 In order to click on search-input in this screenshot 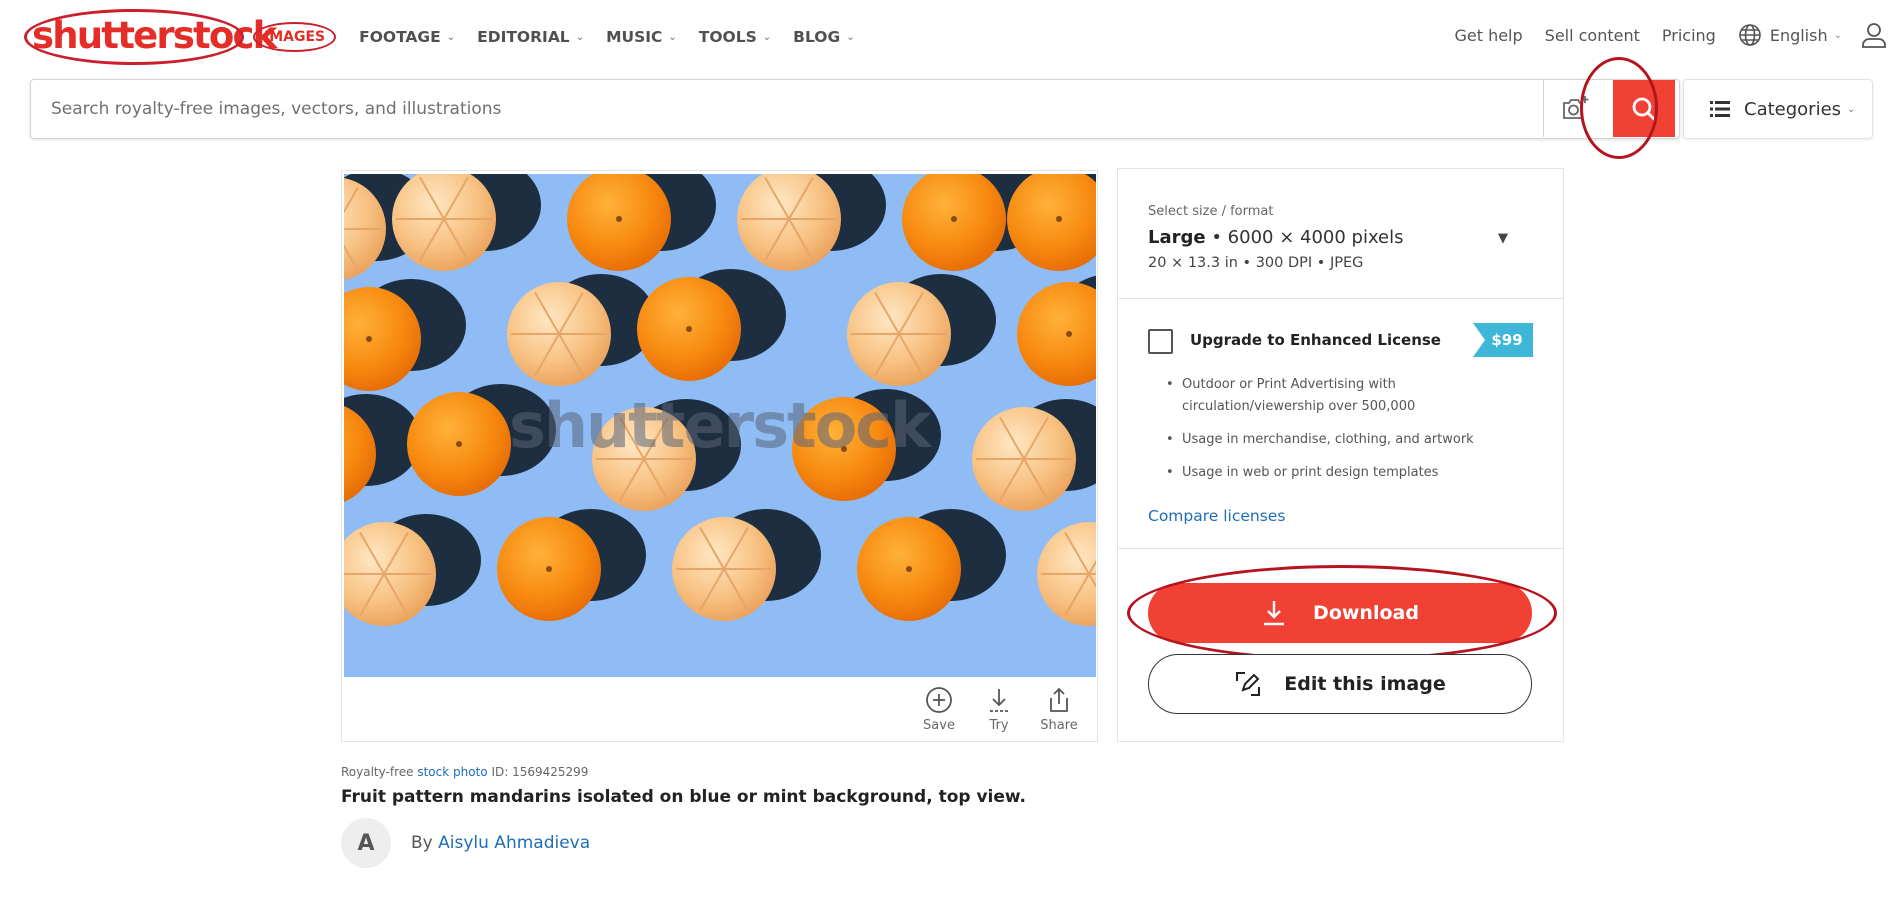, I will do `click(801, 108)`.